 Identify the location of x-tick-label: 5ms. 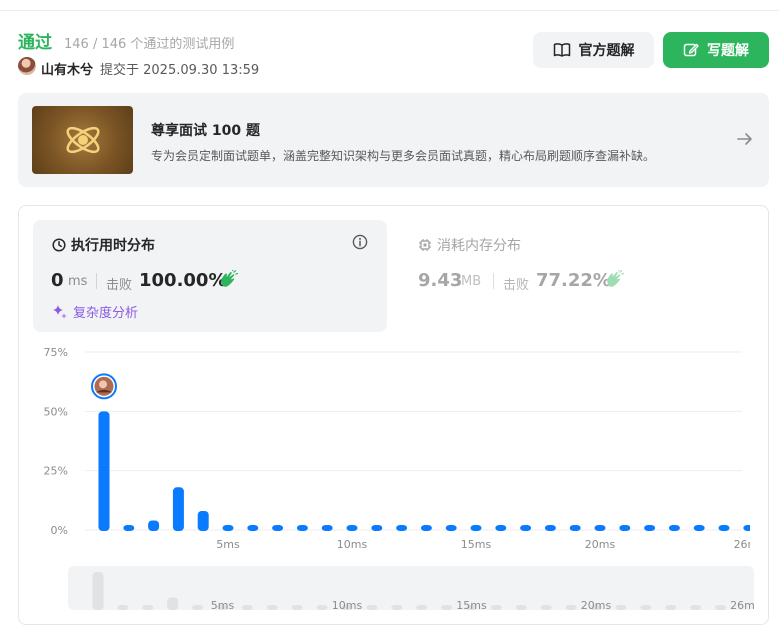
(228, 544).